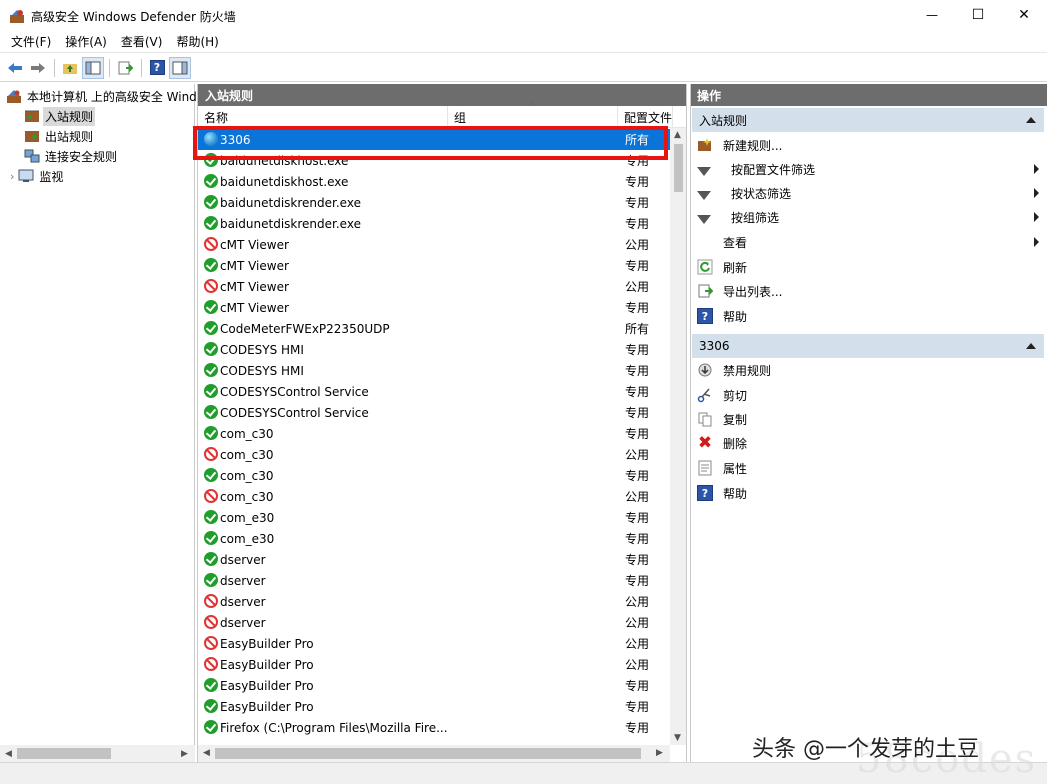 The width and height of the screenshot is (1047, 784). What do you see at coordinates (71, 156) in the screenshot?
I see `tree-item-connection-security-rules: 连接安全规则` at bounding box center [71, 156].